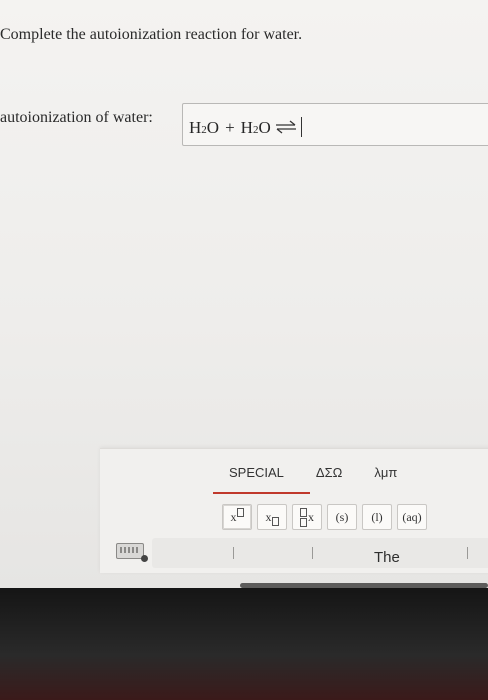 Image resolution: width=488 pixels, height=700 pixels. What do you see at coordinates (195, 127) in the screenshot?
I see `hydrogen-1: H` at bounding box center [195, 127].